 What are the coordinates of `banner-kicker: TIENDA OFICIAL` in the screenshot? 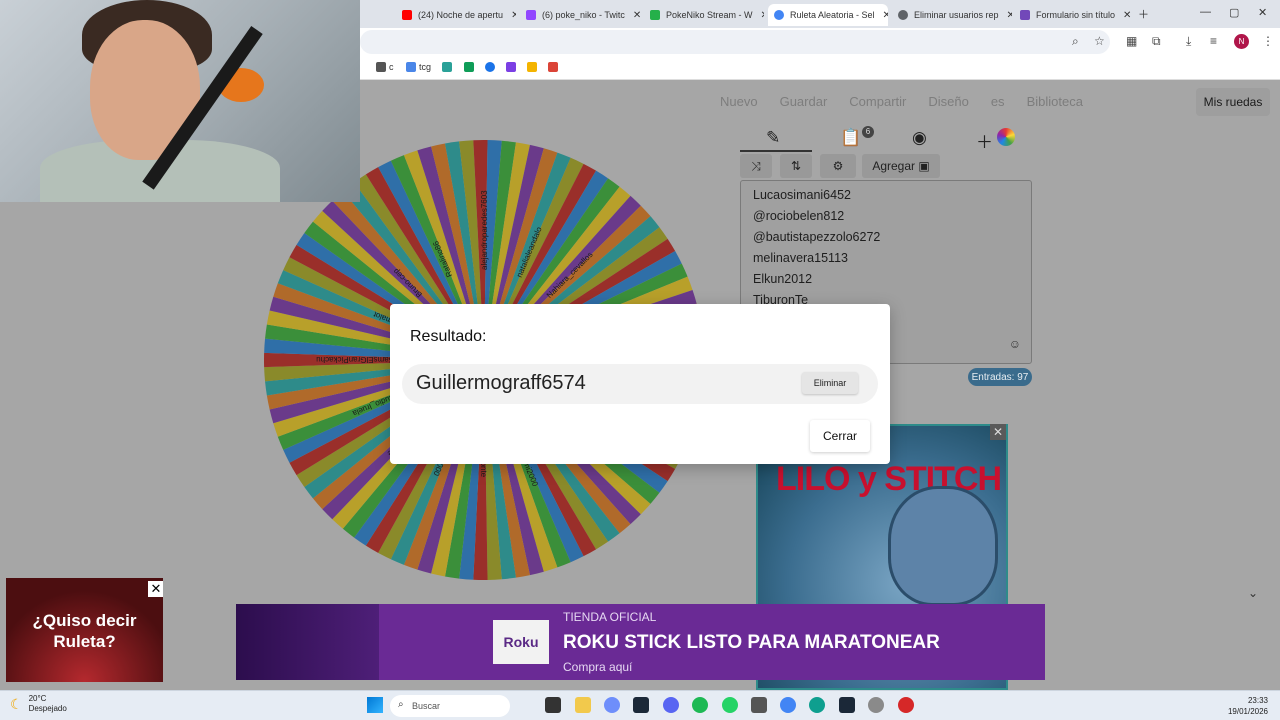 It's located at (610, 617).